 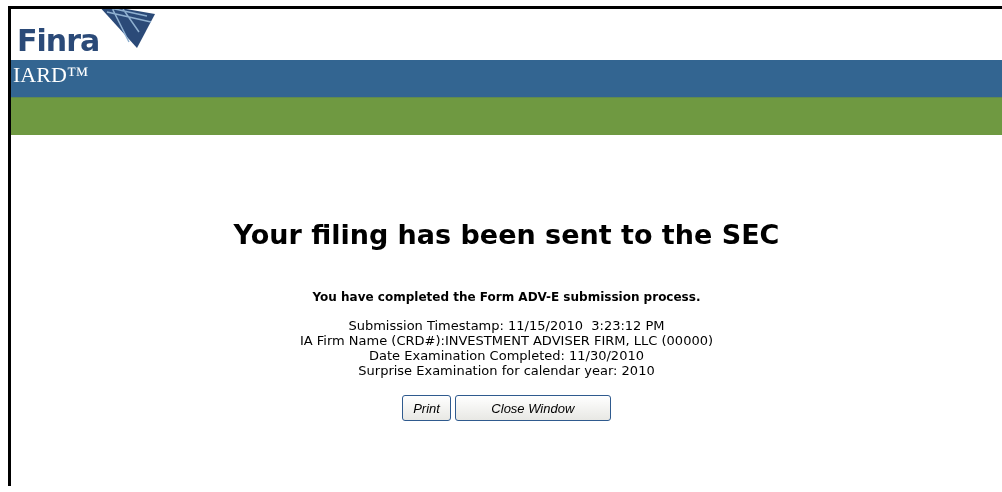 What do you see at coordinates (58, 41) in the screenshot?
I see `logo-text: Finra` at bounding box center [58, 41].